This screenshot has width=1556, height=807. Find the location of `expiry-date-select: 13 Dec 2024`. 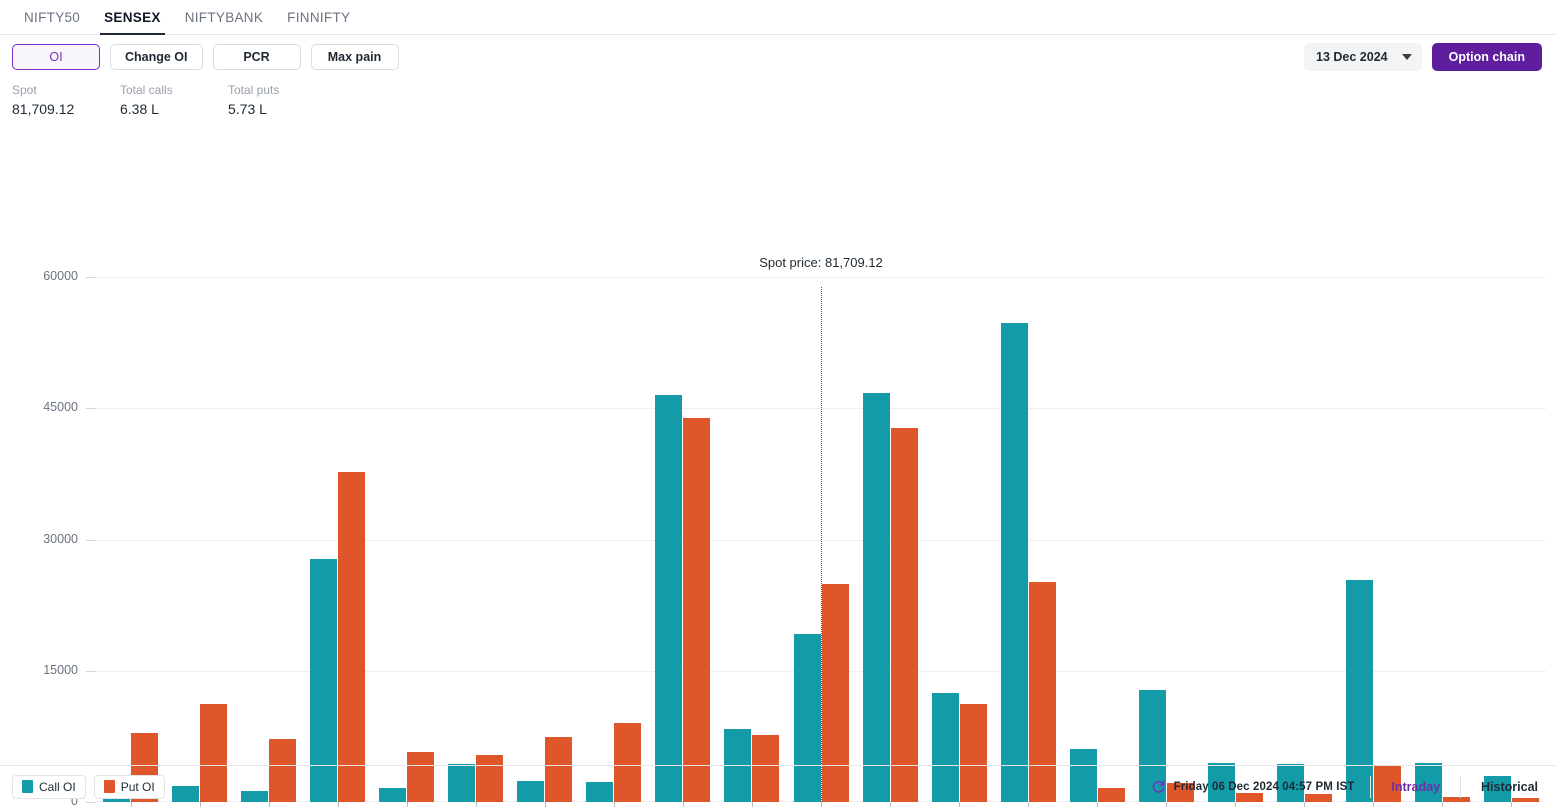

expiry-date-select: 13 Dec 2024 is located at coordinates (1363, 57).